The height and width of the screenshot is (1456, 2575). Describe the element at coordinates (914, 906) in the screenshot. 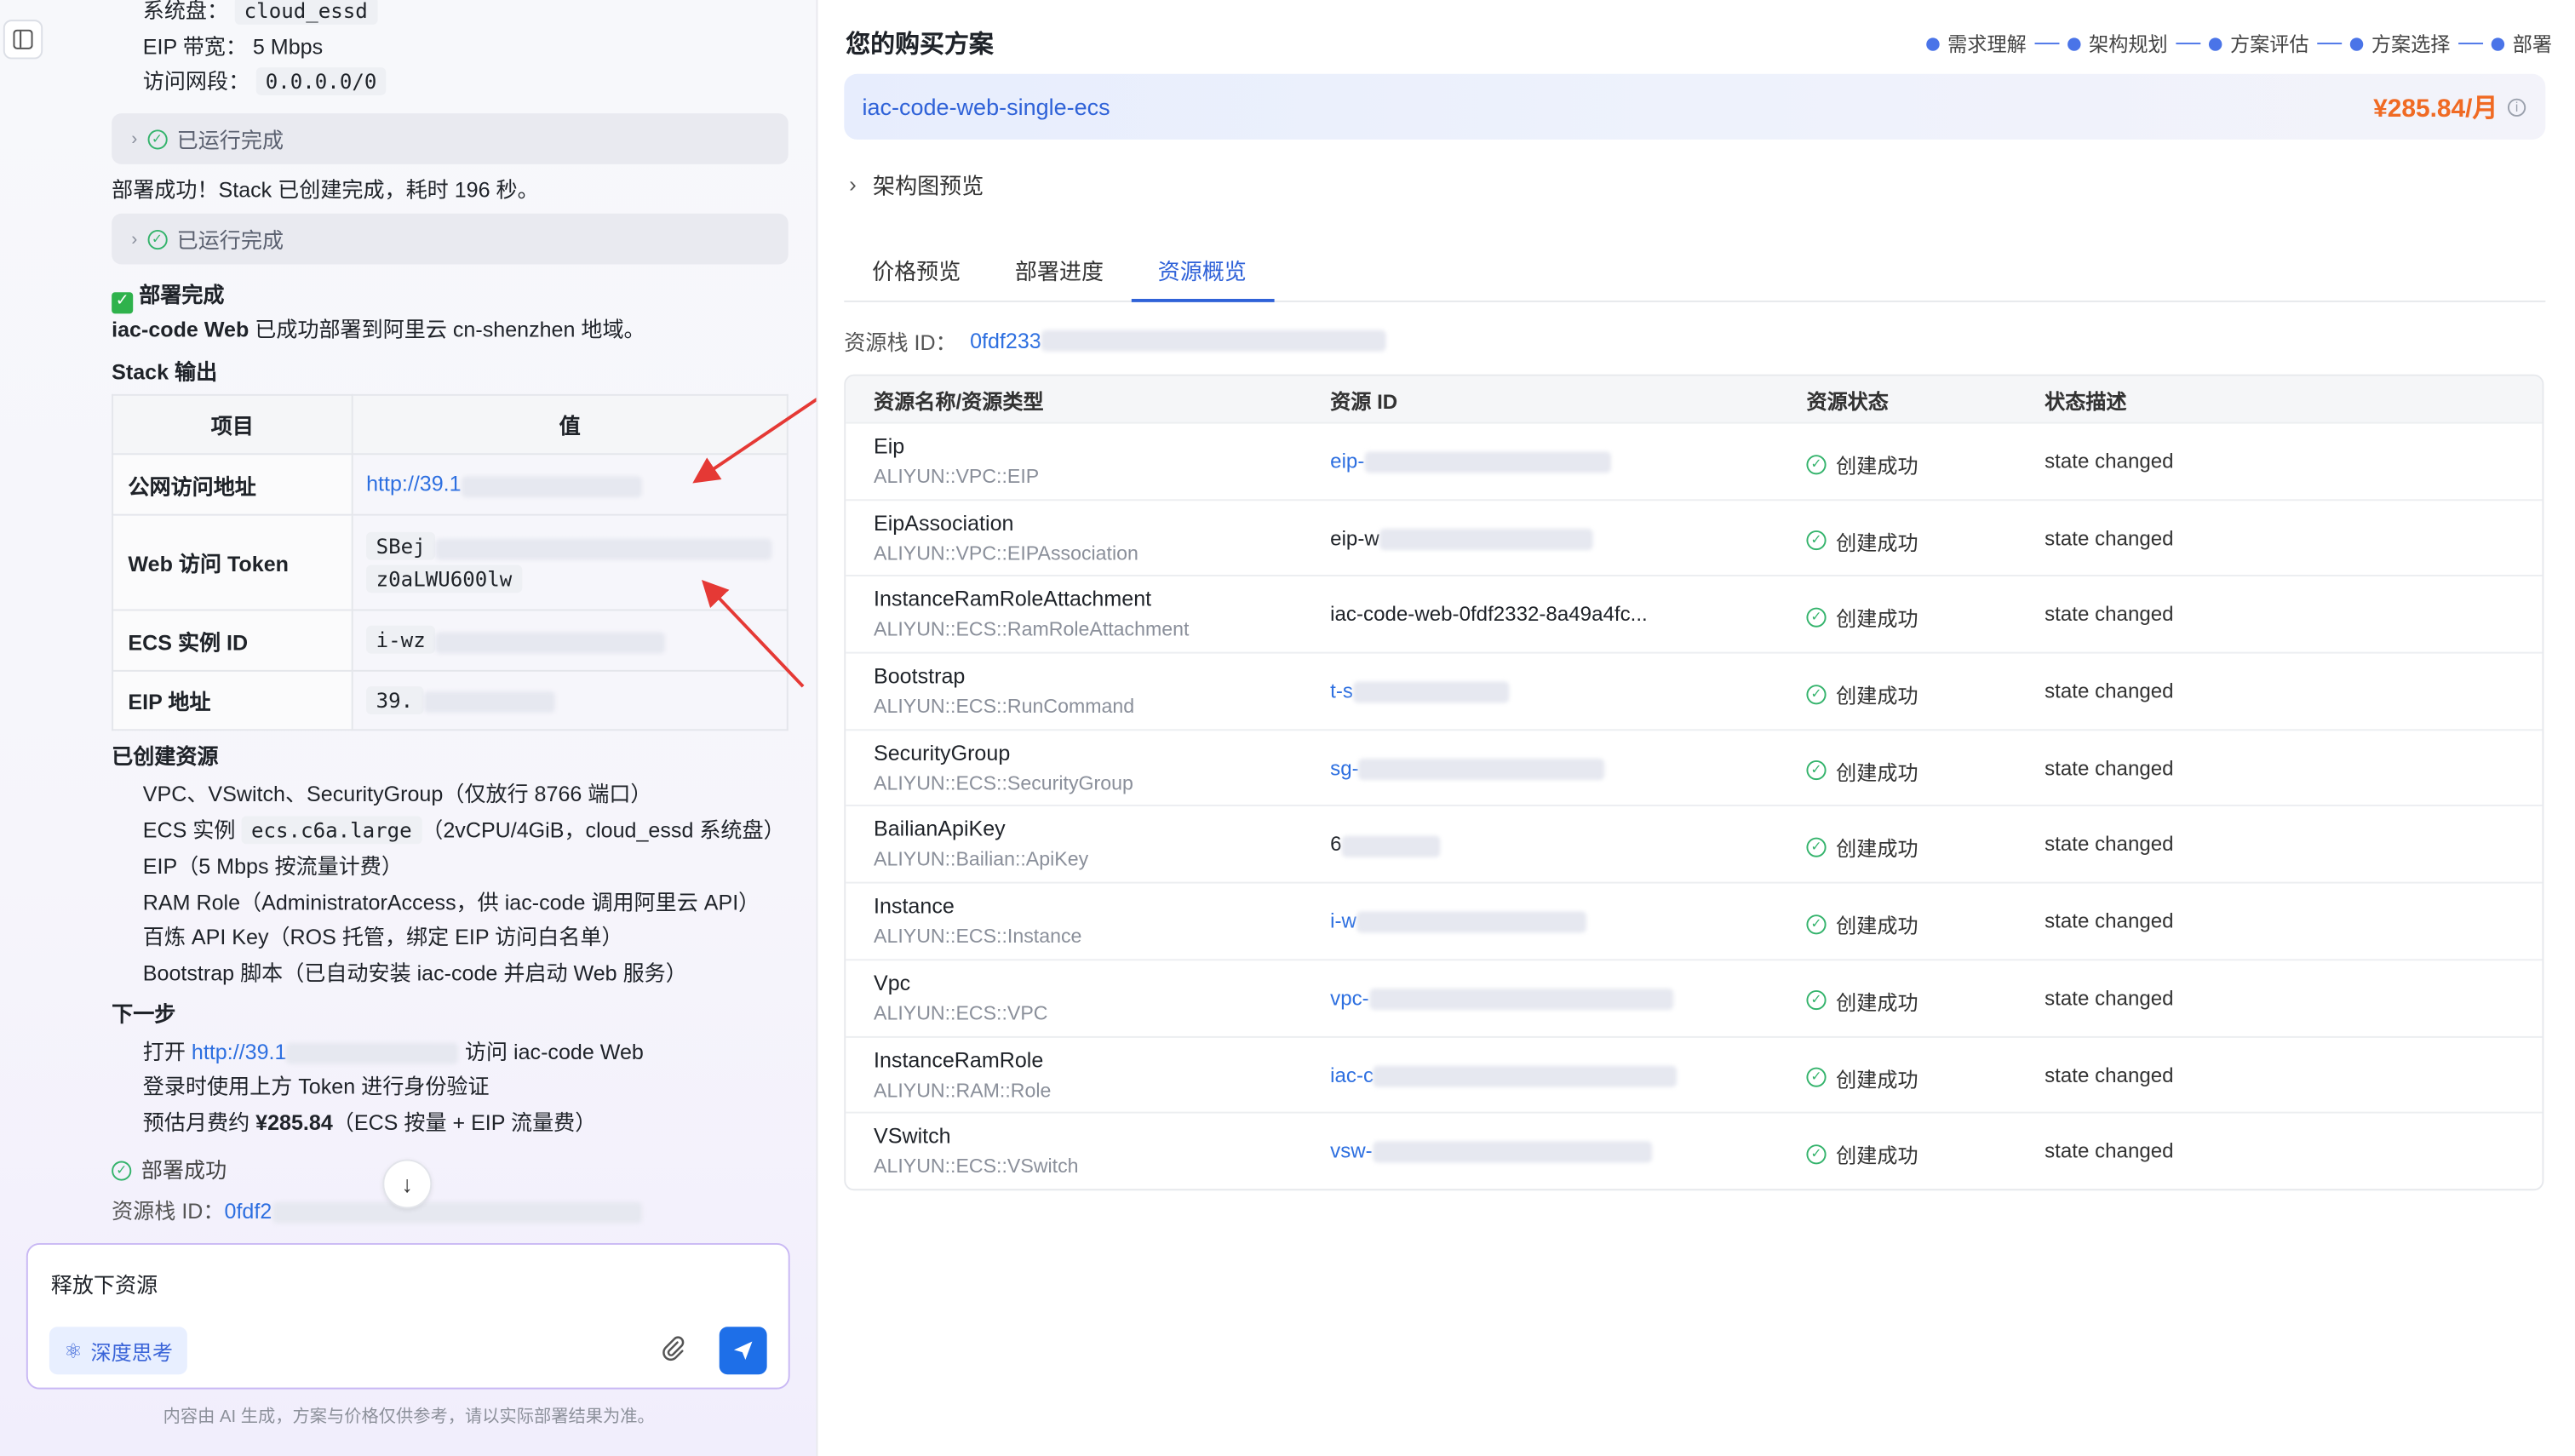

I see `resource-name: Instance` at that location.